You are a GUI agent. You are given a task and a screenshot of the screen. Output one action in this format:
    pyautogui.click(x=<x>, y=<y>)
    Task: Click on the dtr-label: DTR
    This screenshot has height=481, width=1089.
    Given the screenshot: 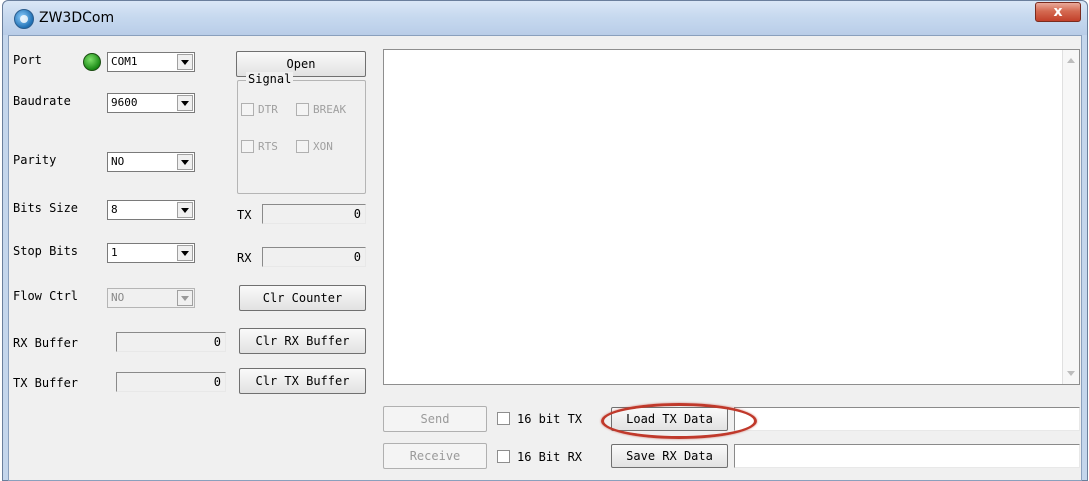 What is the action you would take?
    pyautogui.click(x=268, y=109)
    